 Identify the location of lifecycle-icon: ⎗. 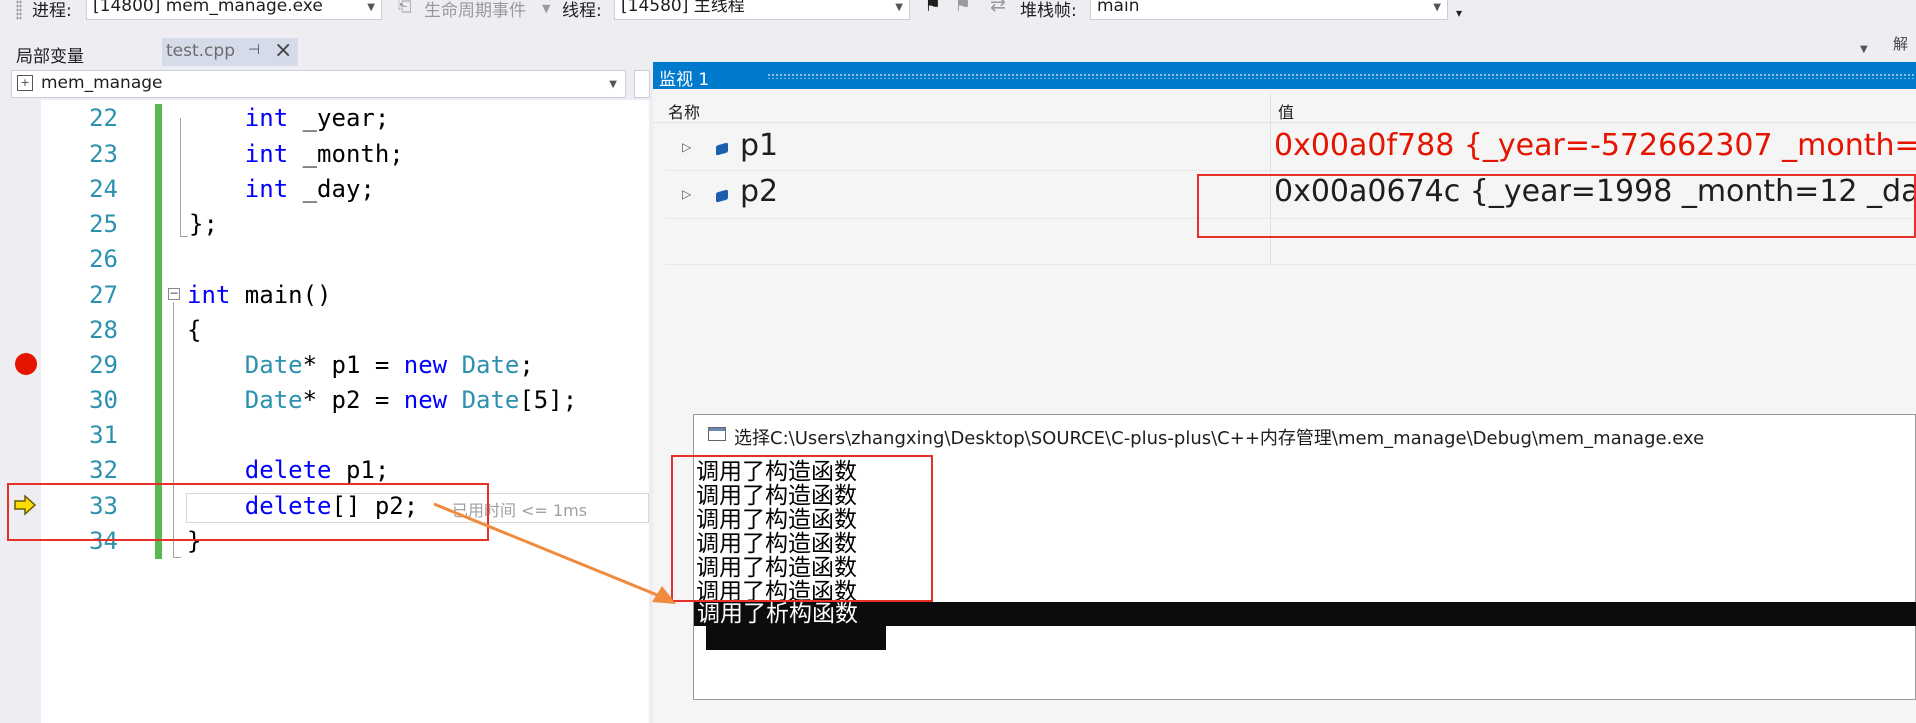
(405, 8).